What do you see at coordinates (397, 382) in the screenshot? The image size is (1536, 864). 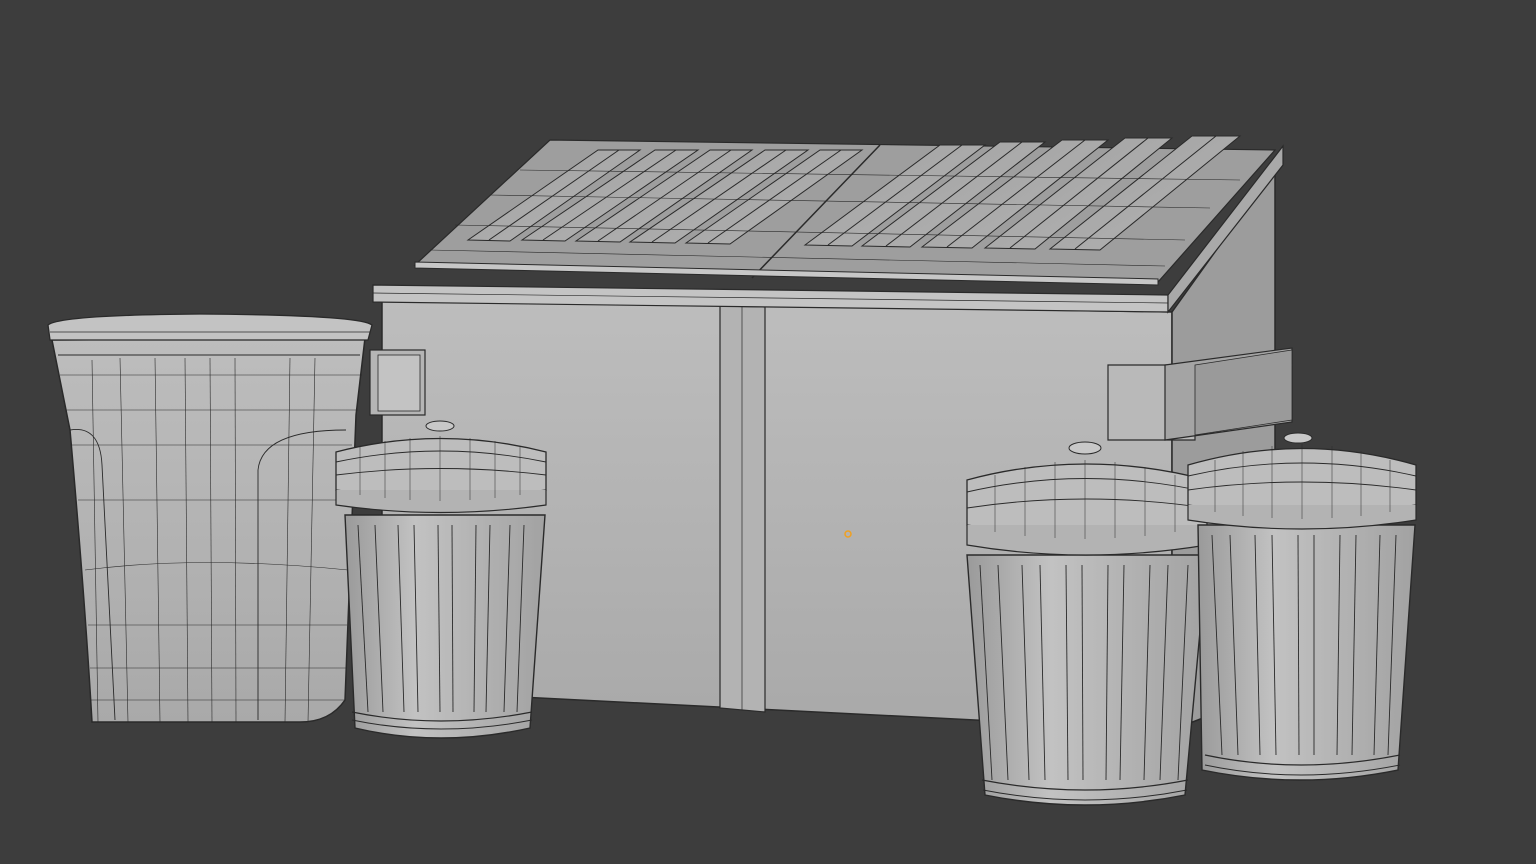 I see `dumpster-handle-left` at bounding box center [397, 382].